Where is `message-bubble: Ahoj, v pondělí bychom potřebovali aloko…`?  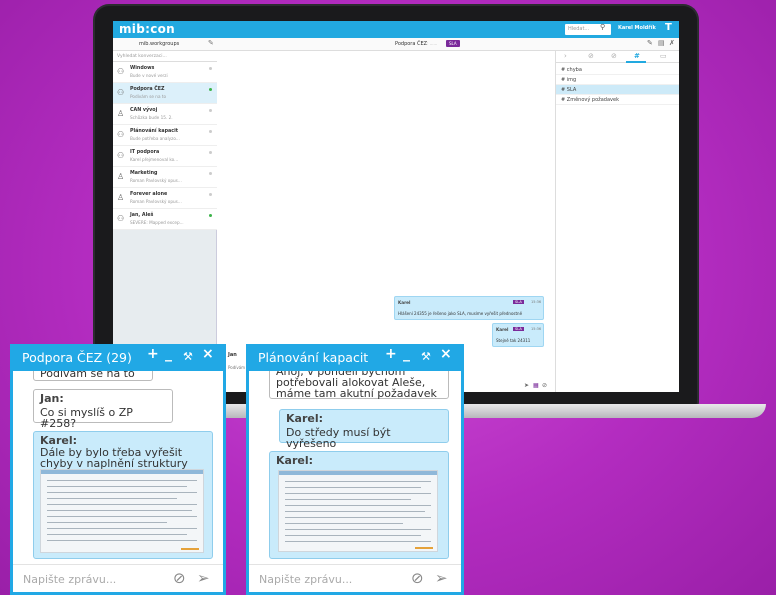
message-bubble: Ahoj, v pondělí bychom potřebovali aloko… is located at coordinates (359, 385).